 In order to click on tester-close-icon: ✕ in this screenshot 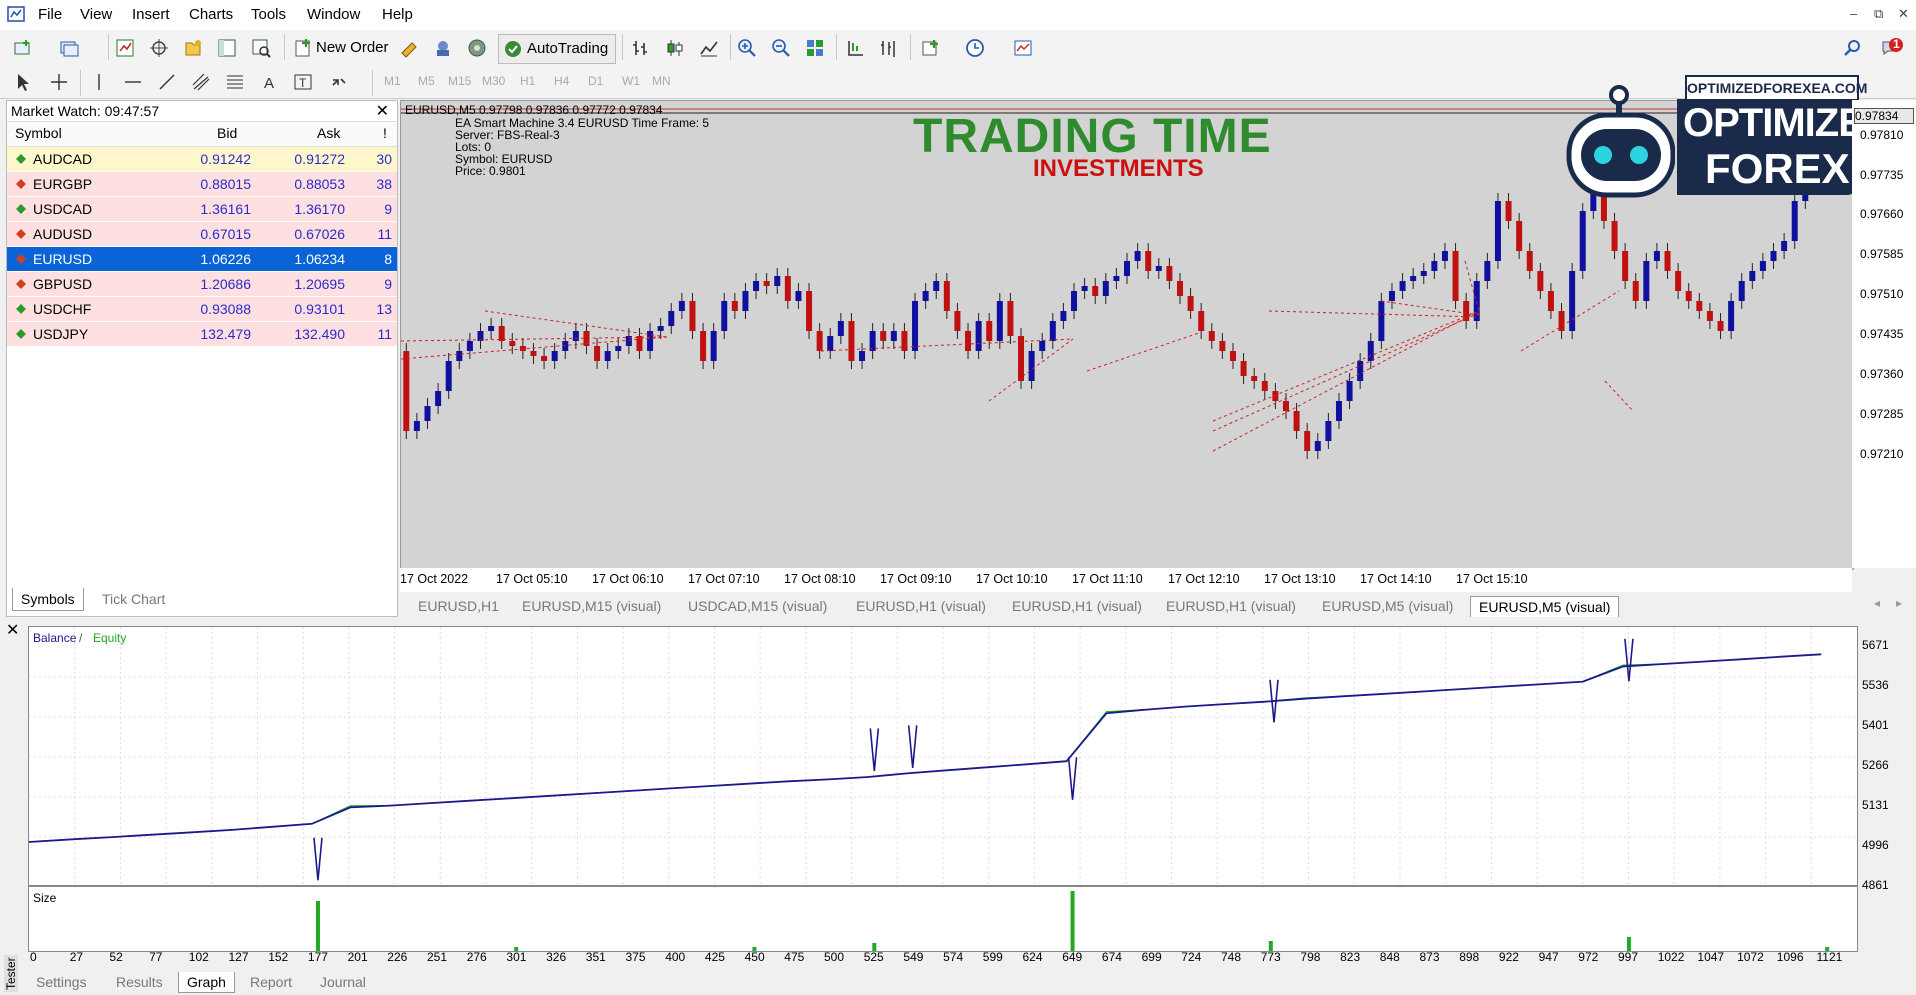, I will do `click(12, 630)`.